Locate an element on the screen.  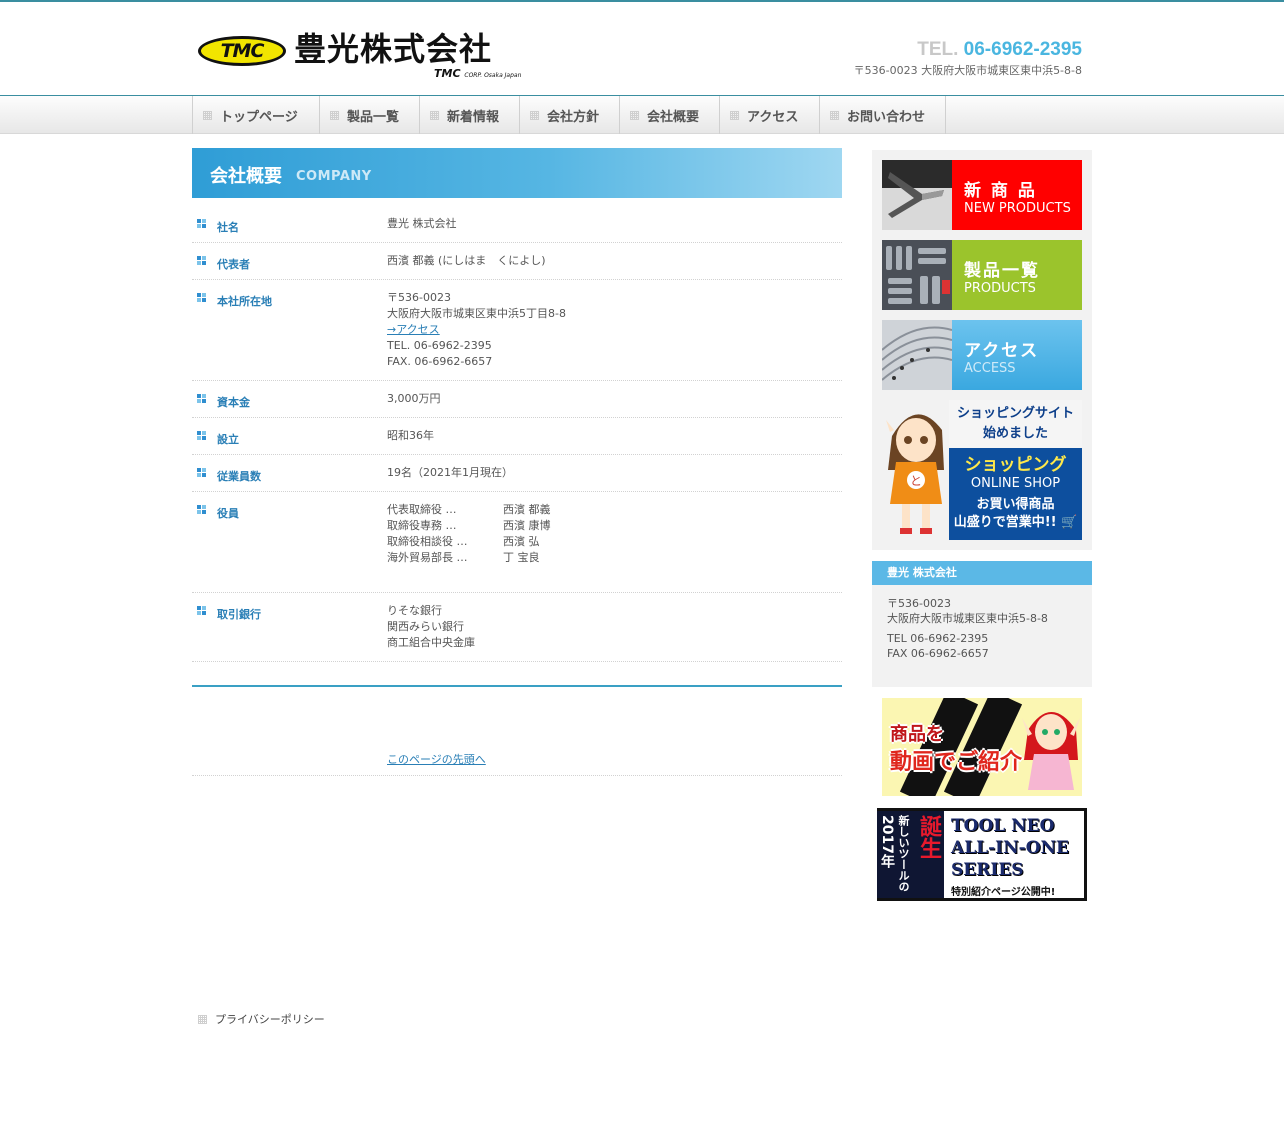
banner-video-intro: 商品を 動画でご紹介 is located at coordinates (982, 747).